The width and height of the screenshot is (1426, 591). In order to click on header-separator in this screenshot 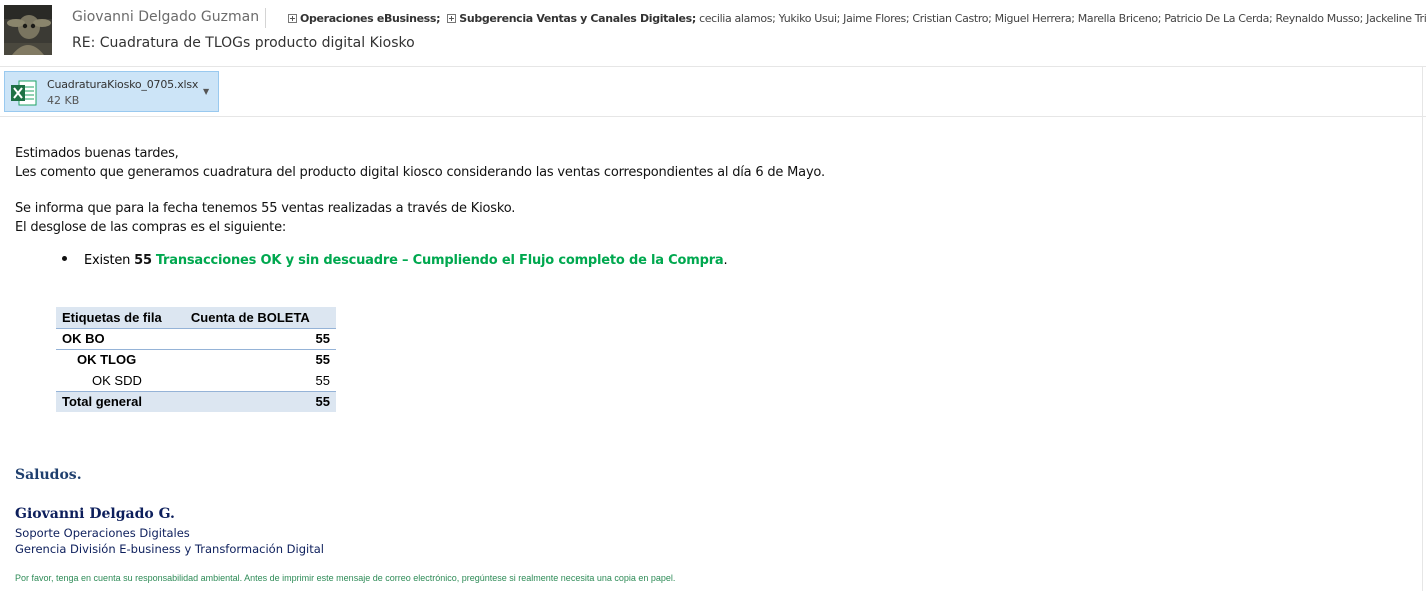, I will do `click(713, 66)`.